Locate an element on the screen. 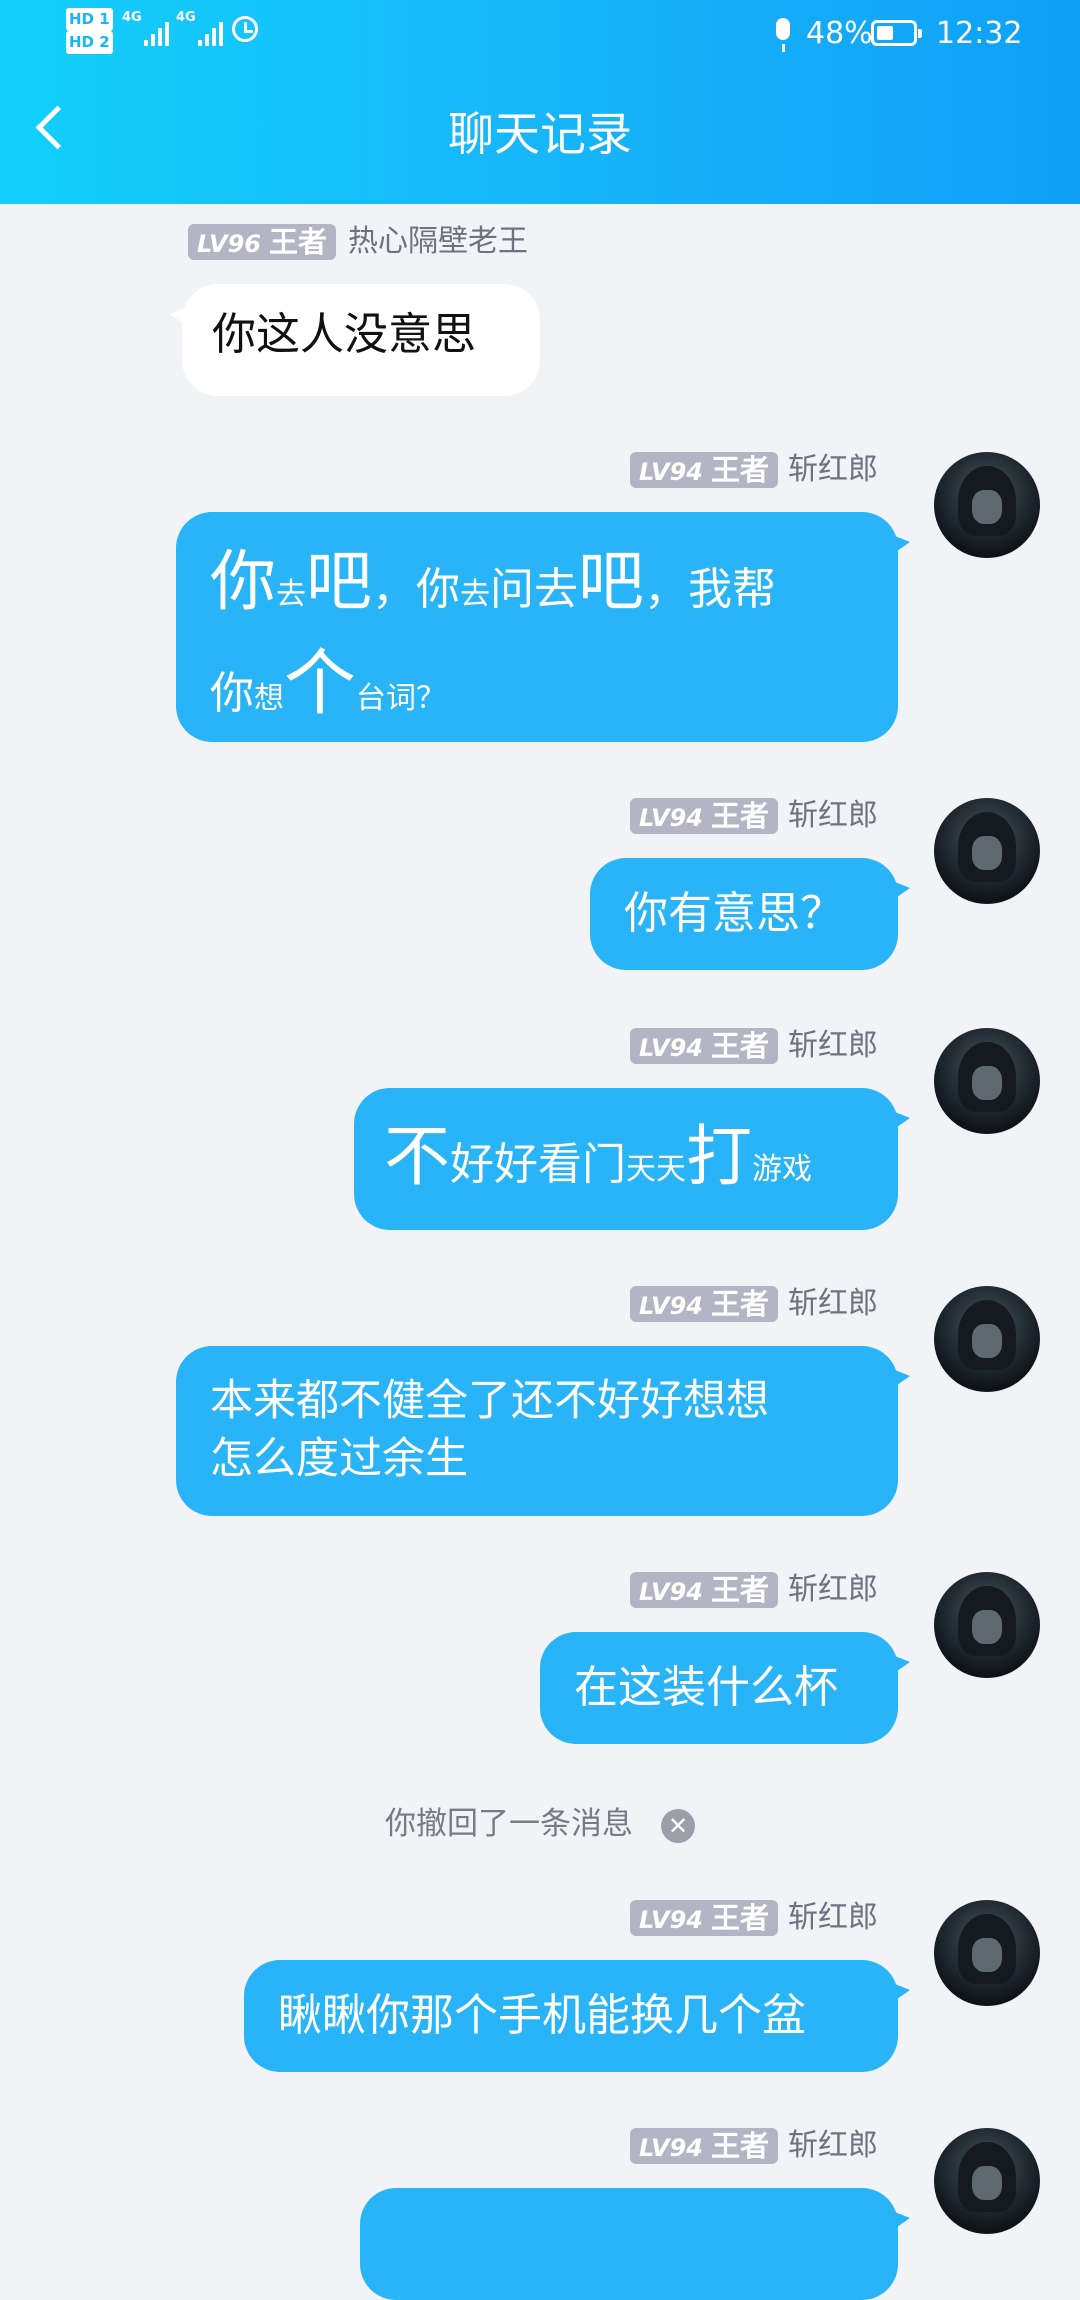 The width and height of the screenshot is (1080, 2300). message-text-segment: ，我帮 is located at coordinates (710, 589).